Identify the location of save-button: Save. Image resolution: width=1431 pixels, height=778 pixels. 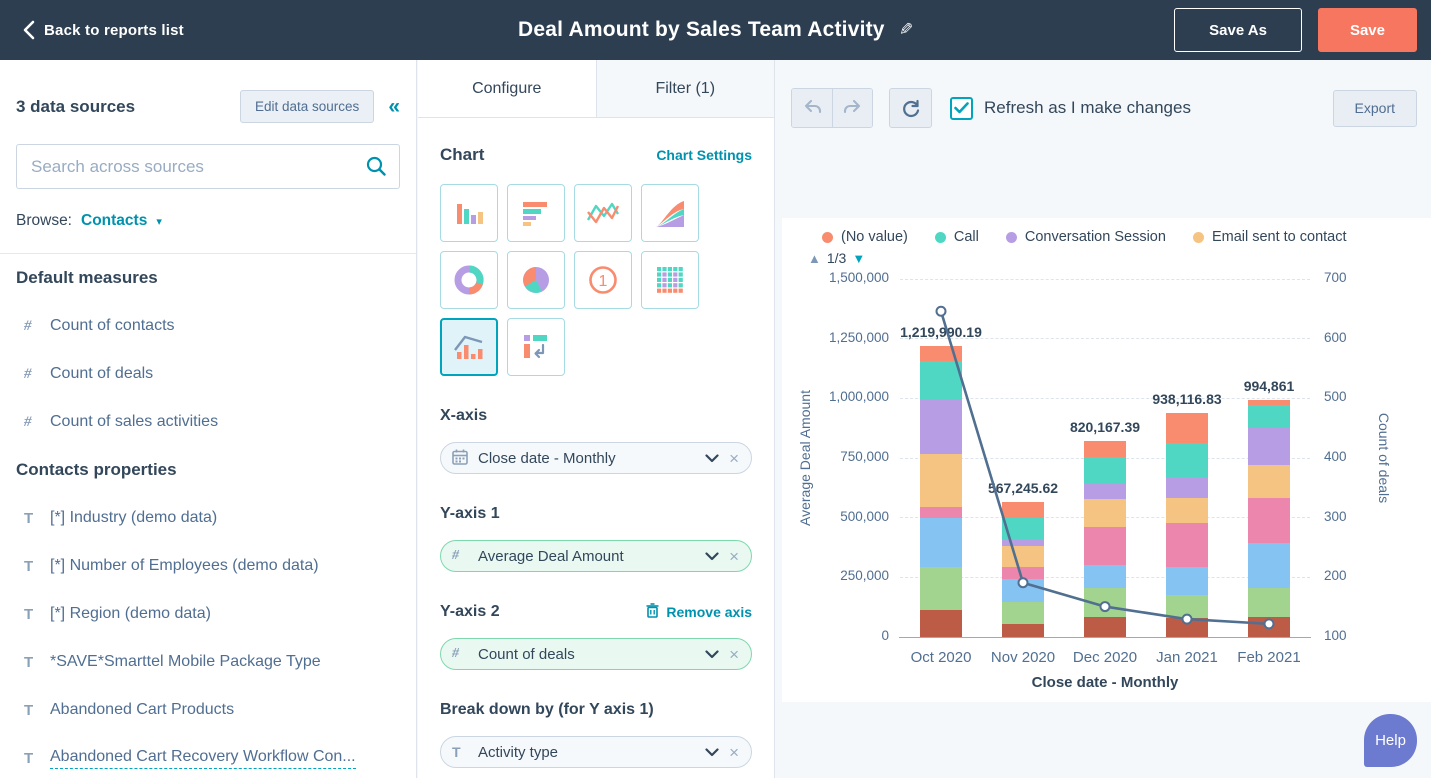
(1367, 30).